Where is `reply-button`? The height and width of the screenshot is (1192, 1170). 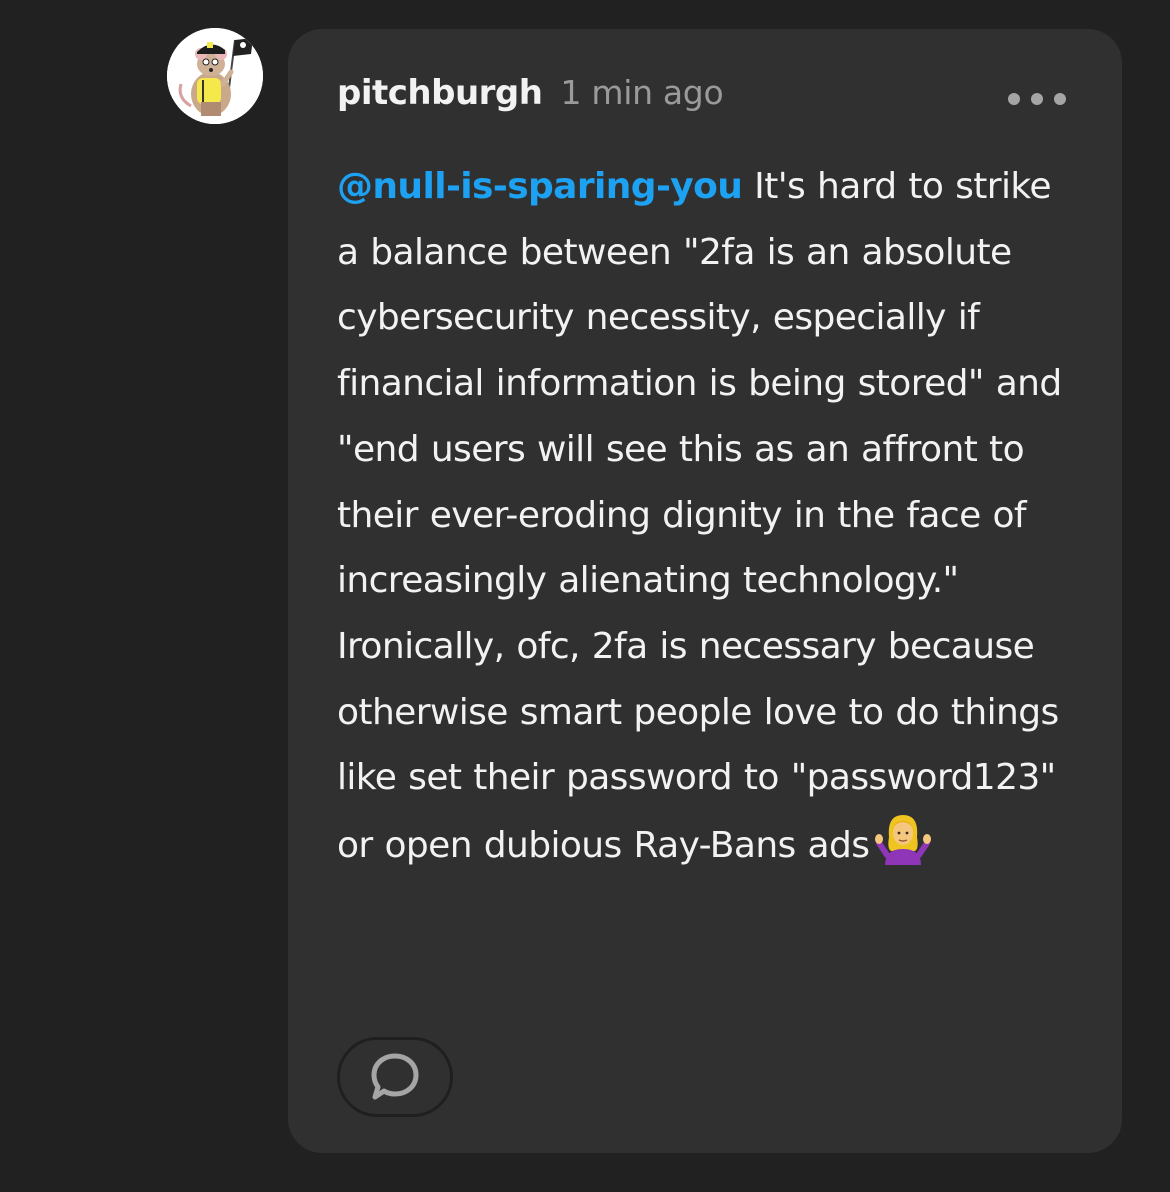
reply-button is located at coordinates (395, 1077).